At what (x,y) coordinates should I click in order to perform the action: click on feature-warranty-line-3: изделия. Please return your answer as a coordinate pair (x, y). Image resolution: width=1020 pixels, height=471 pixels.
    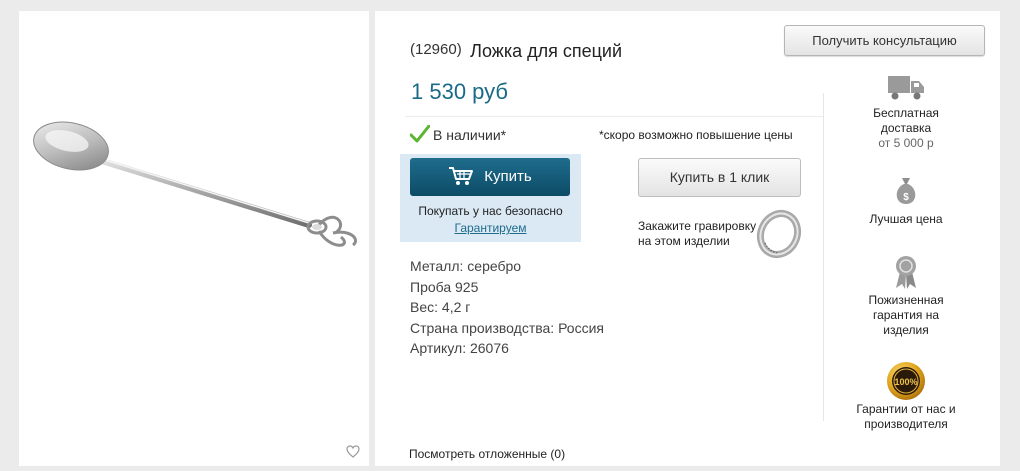
    Looking at the image, I should click on (906, 330).